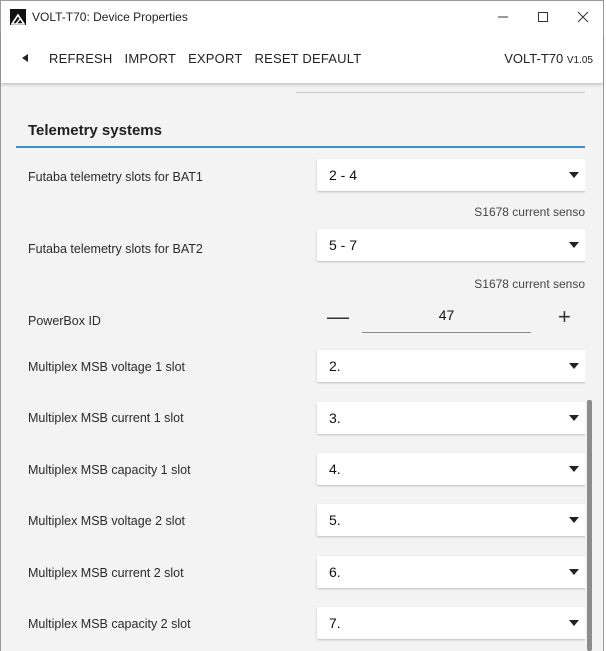 This screenshot has width=606, height=651. I want to click on msb-current2-select: 6., so click(453, 572).